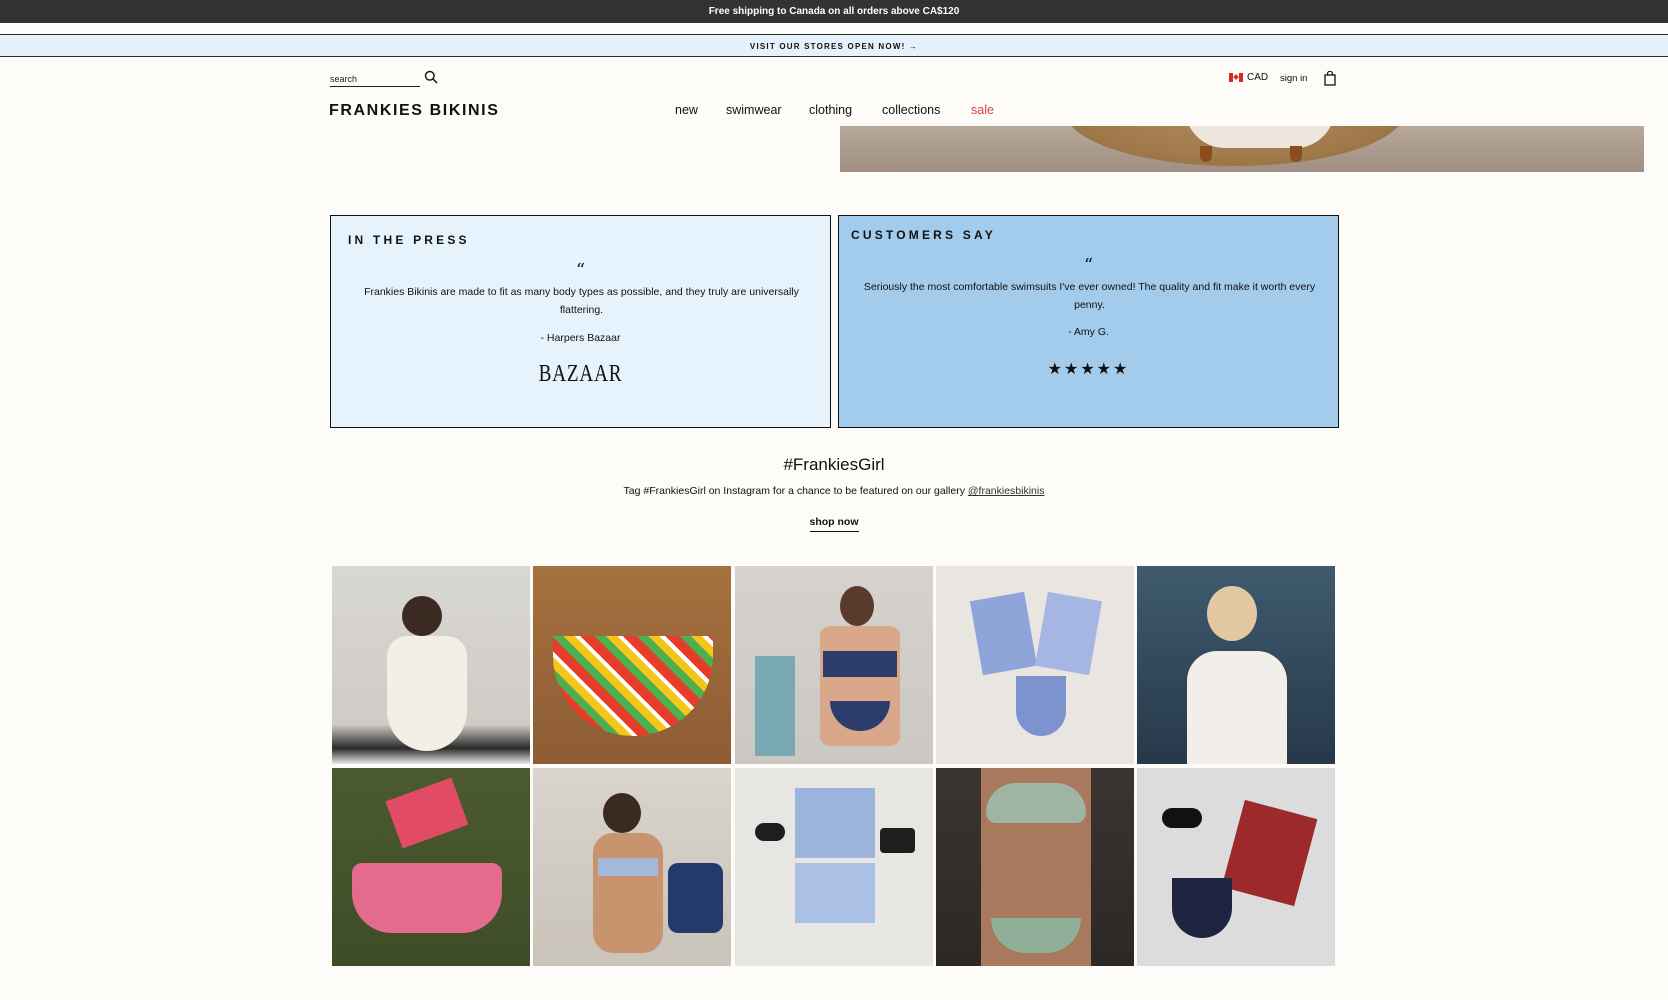  What do you see at coordinates (580, 374) in the screenshot?
I see `bazaar-logo: BAZAAR` at bounding box center [580, 374].